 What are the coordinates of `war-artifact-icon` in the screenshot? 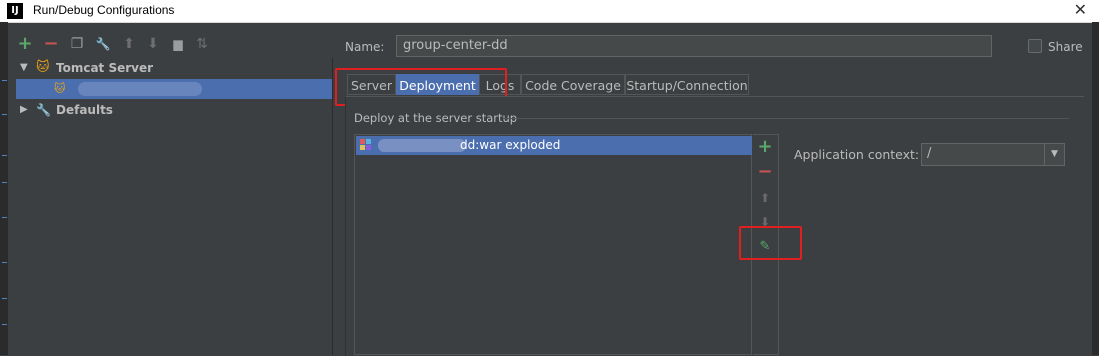 It's located at (366, 145).